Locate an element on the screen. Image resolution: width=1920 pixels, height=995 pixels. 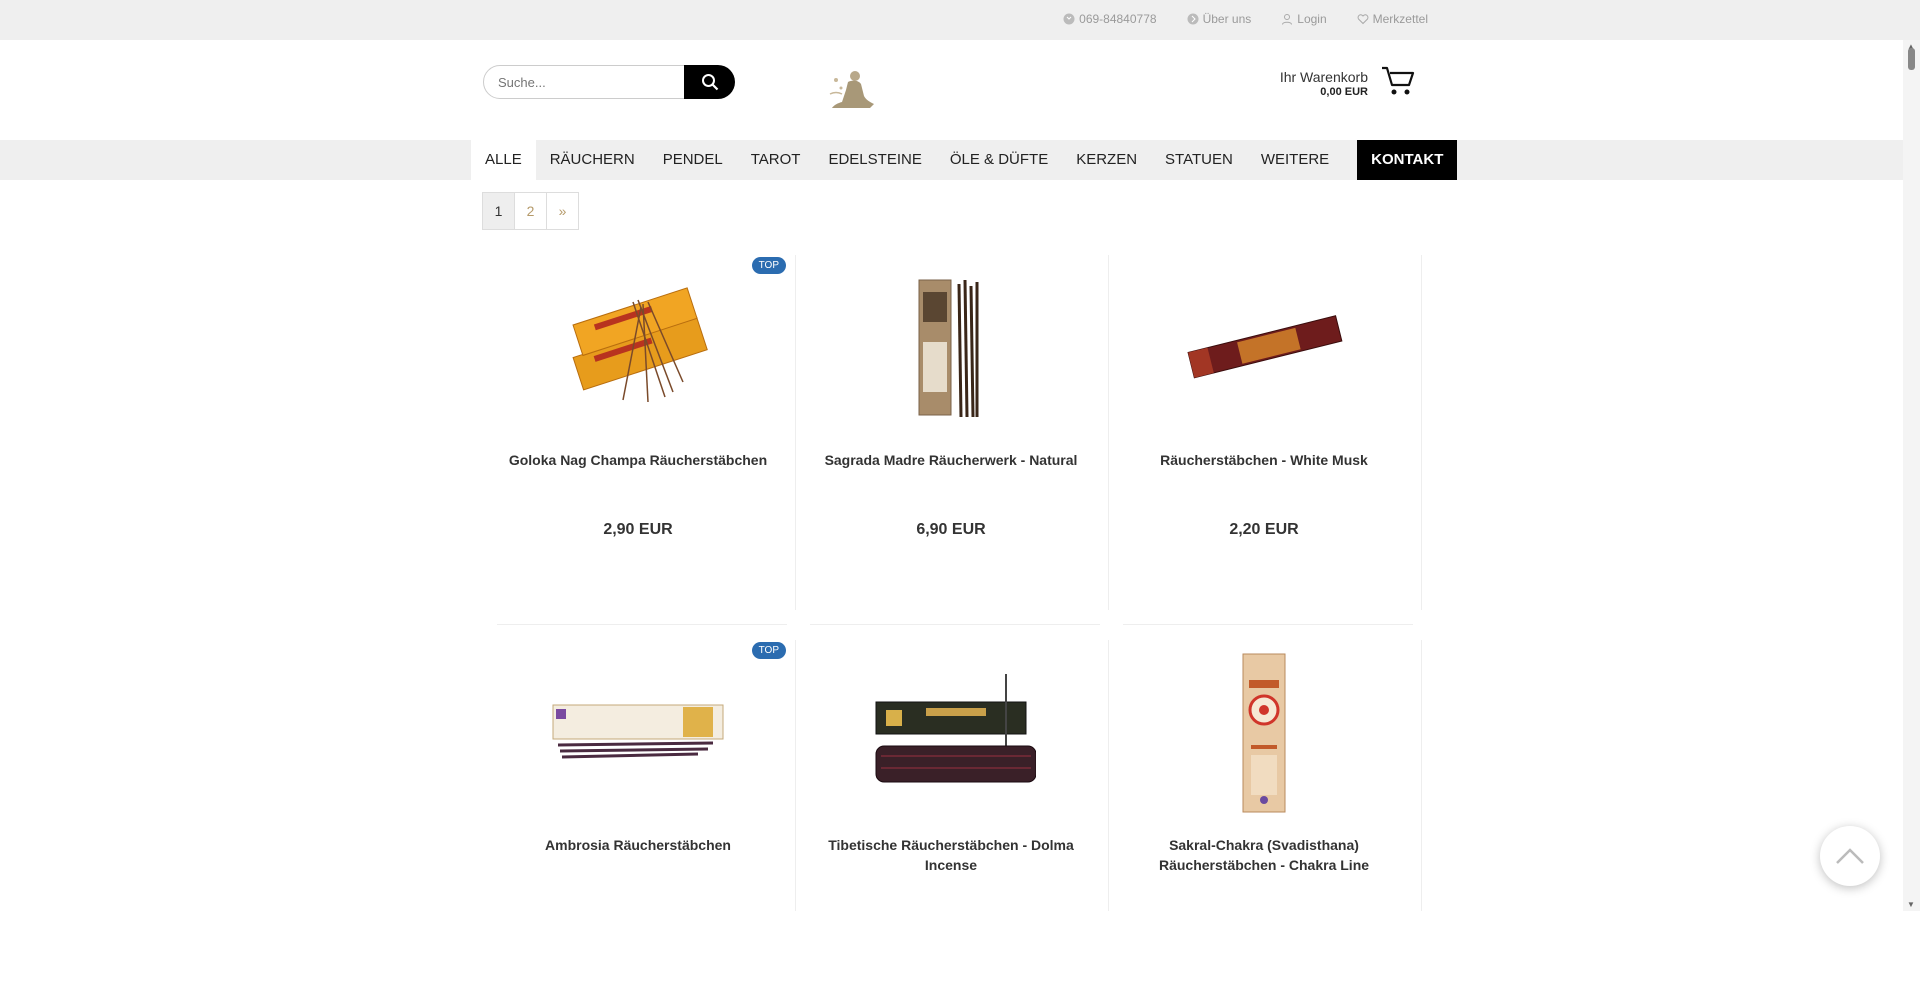
meditating-figure-logo is located at coordinates (851, 89).